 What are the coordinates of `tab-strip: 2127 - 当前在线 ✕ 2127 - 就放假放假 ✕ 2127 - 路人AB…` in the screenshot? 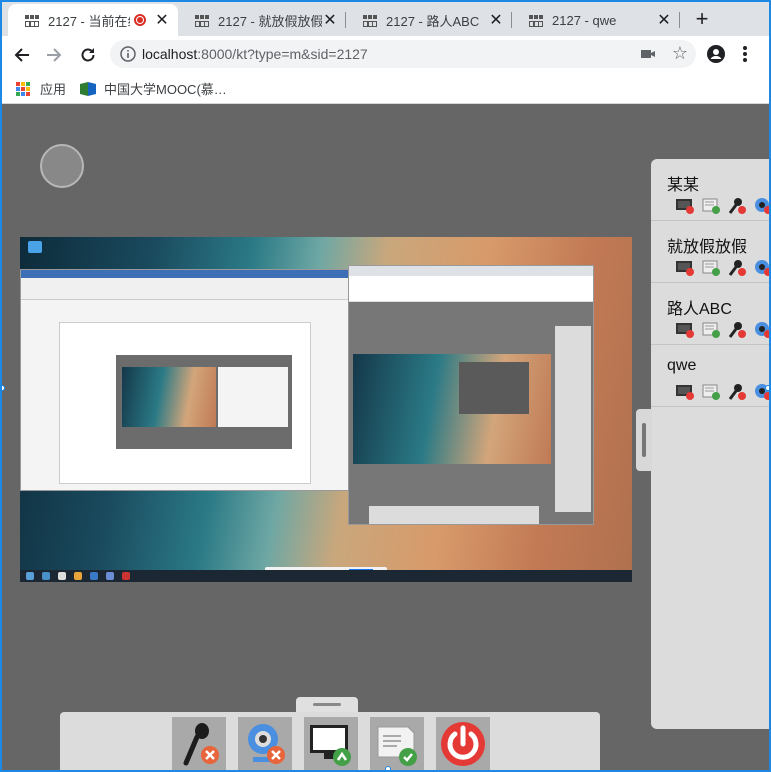 It's located at (385, 19).